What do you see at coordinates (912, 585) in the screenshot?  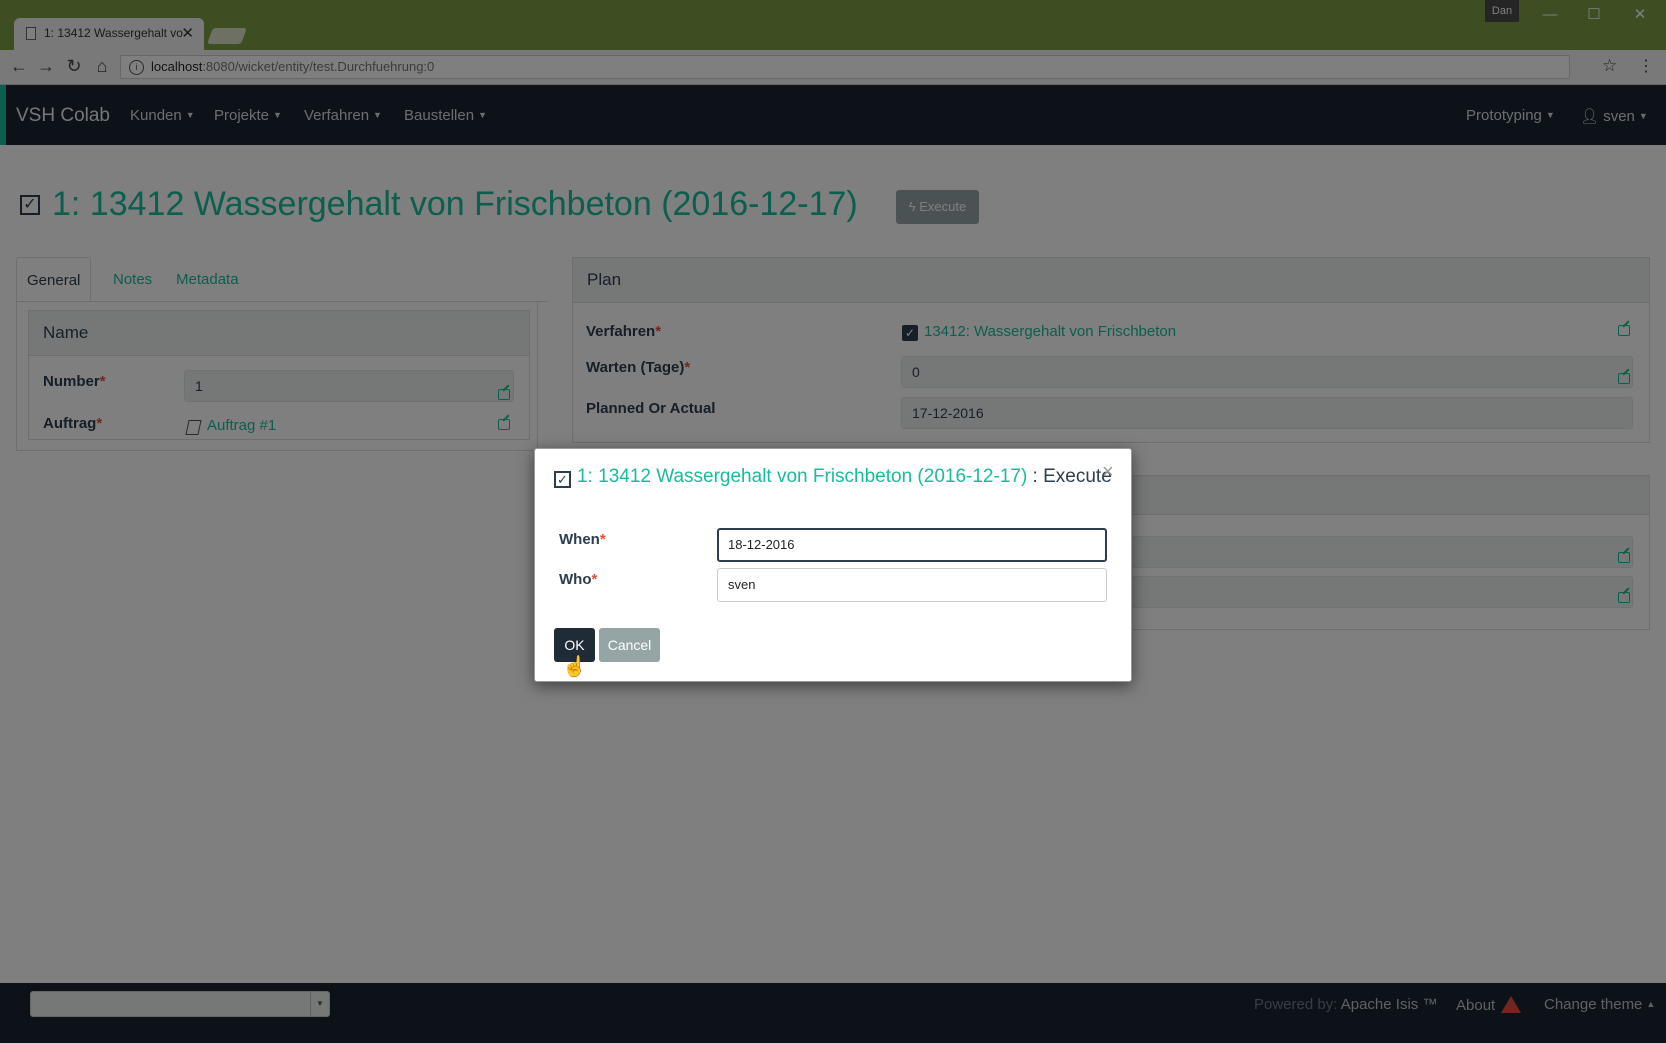 I see `who-input: sven` at bounding box center [912, 585].